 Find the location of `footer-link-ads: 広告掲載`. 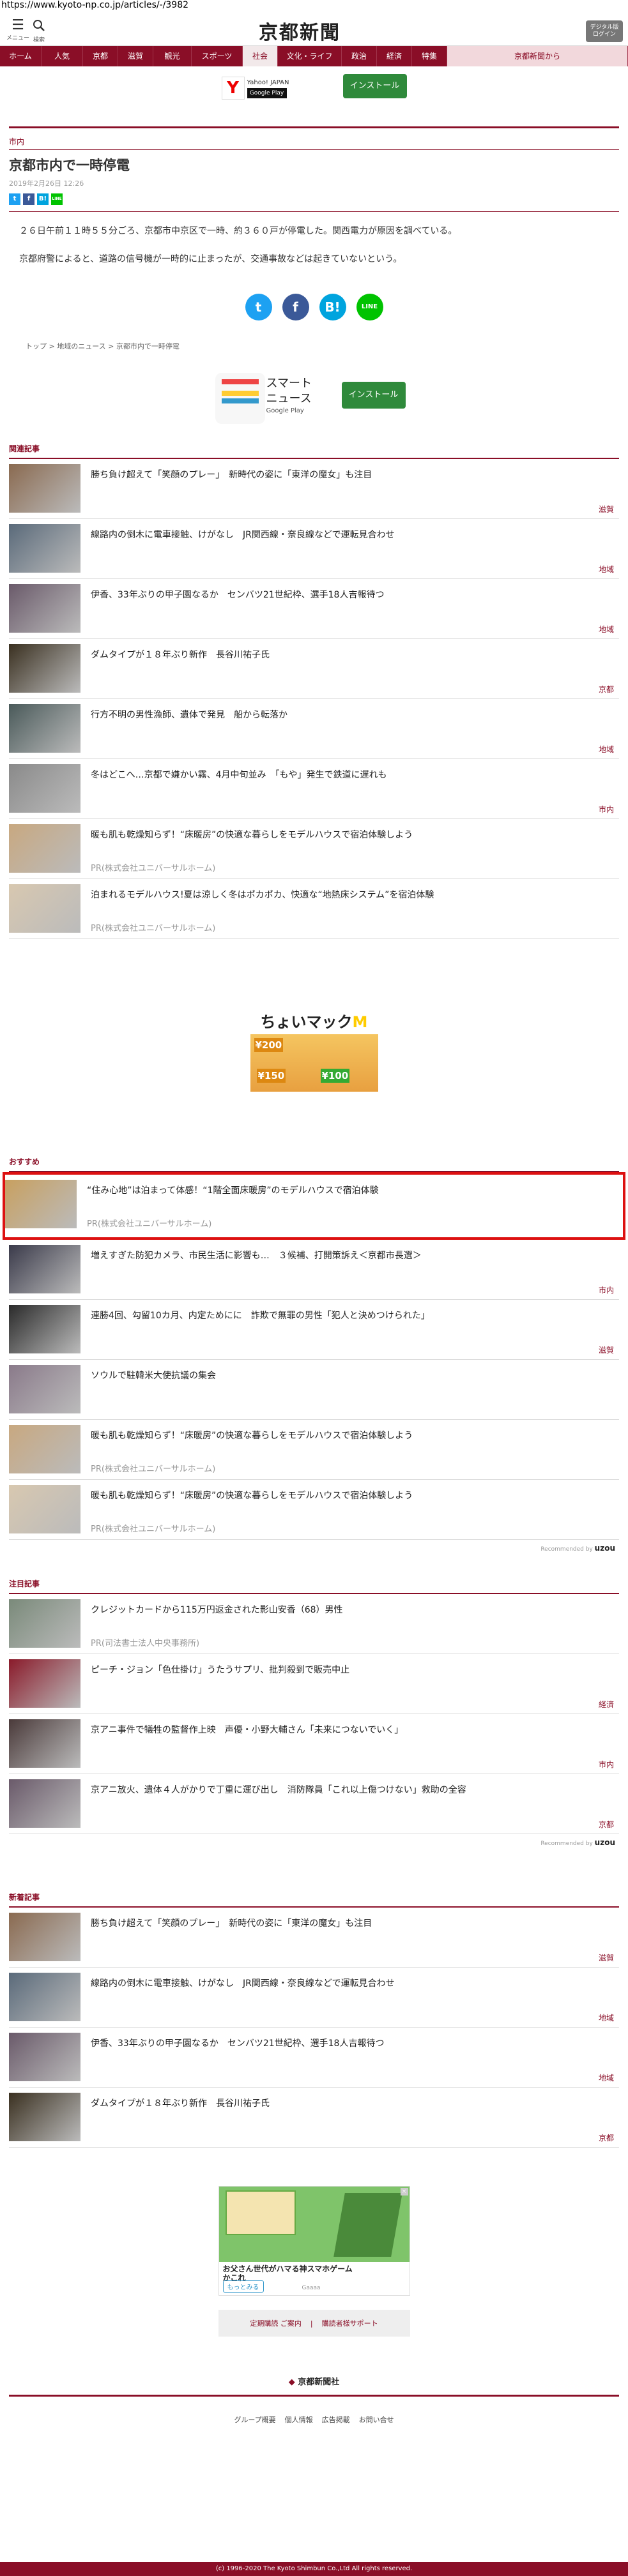

footer-link-ads: 広告掲載 is located at coordinates (336, 2419).